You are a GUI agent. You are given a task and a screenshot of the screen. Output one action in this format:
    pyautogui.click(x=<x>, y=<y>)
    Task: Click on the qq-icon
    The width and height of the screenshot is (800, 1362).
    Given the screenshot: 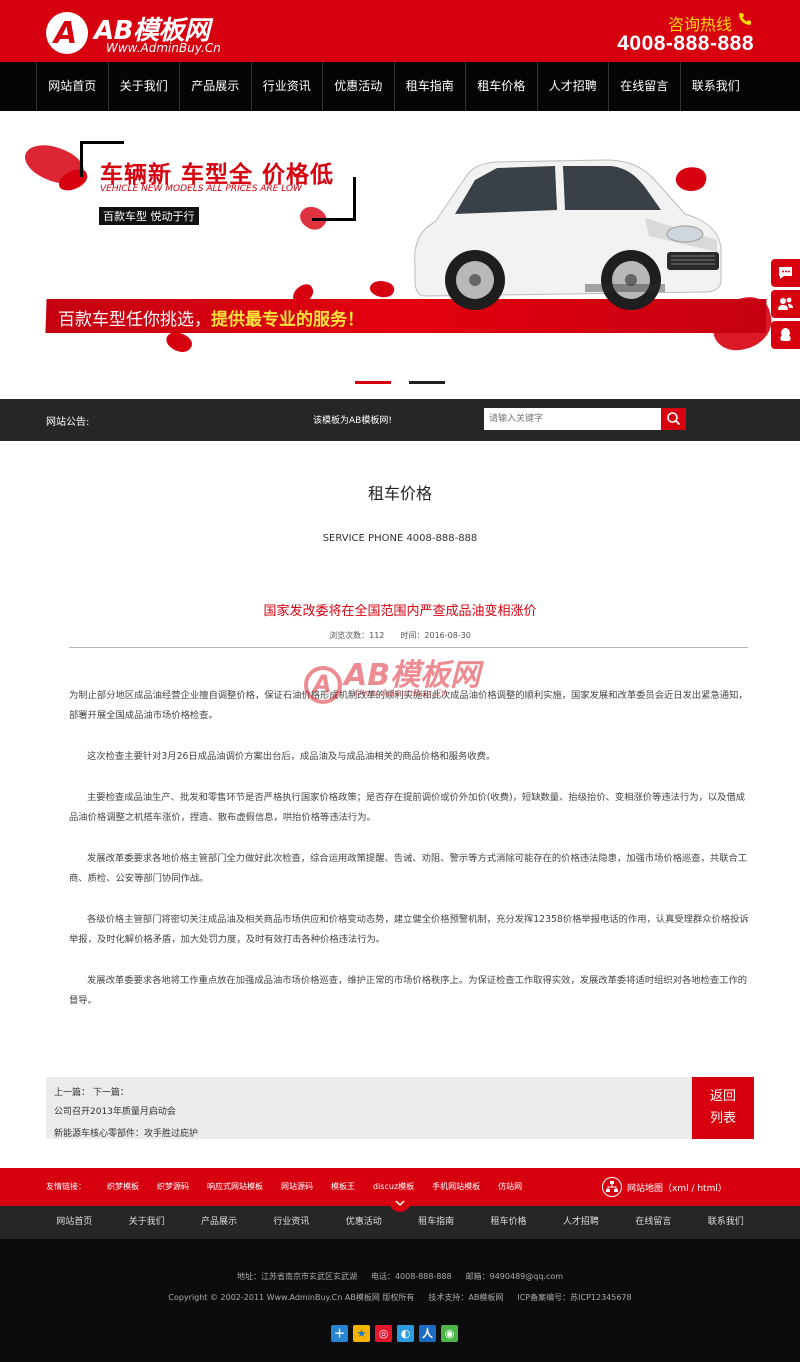 What is the action you would take?
    pyautogui.click(x=785, y=334)
    